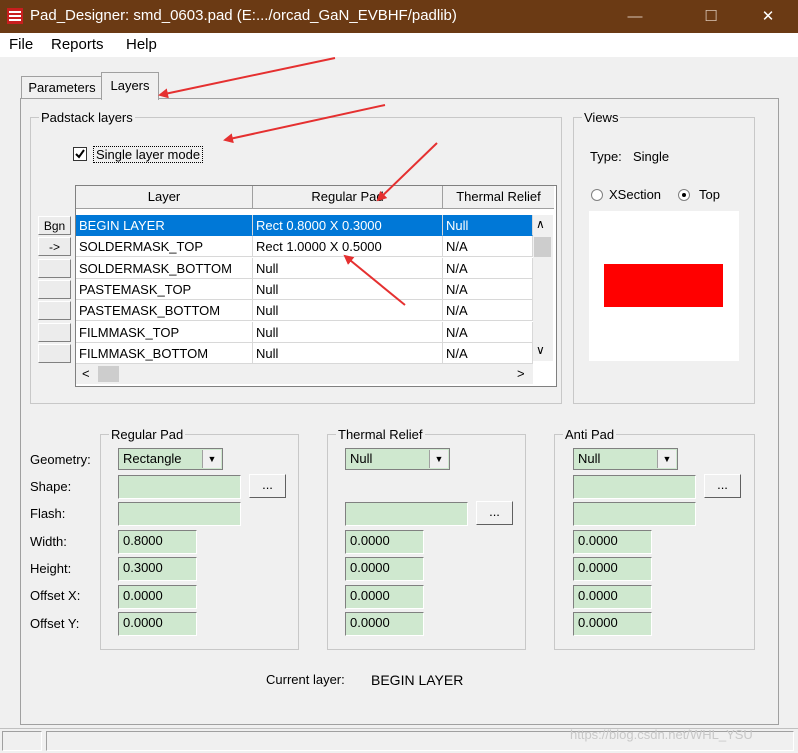  What do you see at coordinates (407, 172) in the screenshot?
I see `annotation-arrow-regular-pad` at bounding box center [407, 172].